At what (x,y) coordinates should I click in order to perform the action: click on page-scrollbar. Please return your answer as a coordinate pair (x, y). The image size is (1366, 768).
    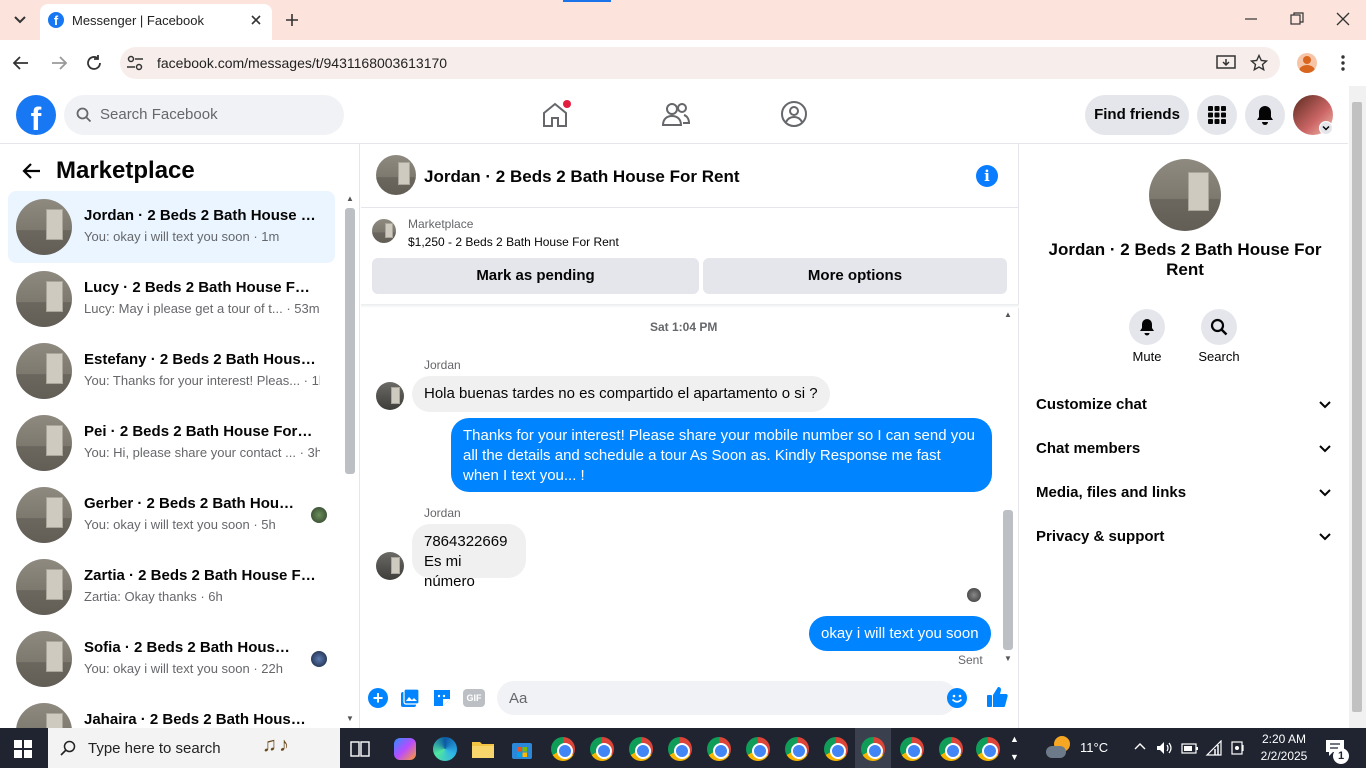
    Looking at the image, I should click on (1357, 407).